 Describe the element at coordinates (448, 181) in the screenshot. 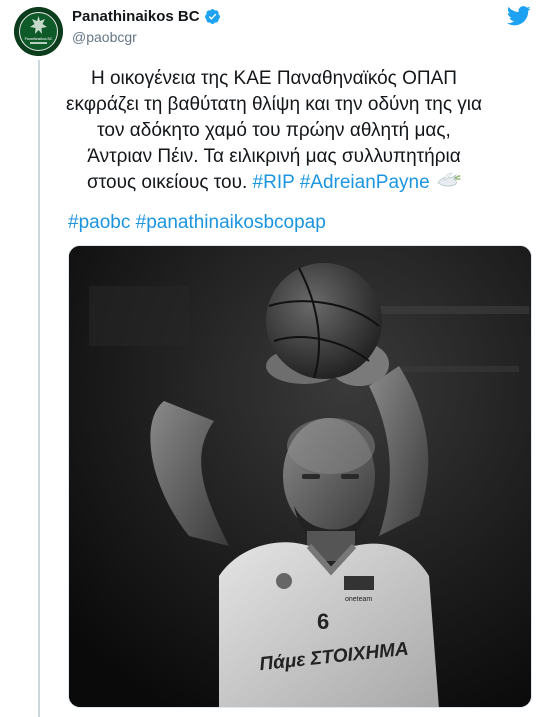

I see `dove-icon` at that location.